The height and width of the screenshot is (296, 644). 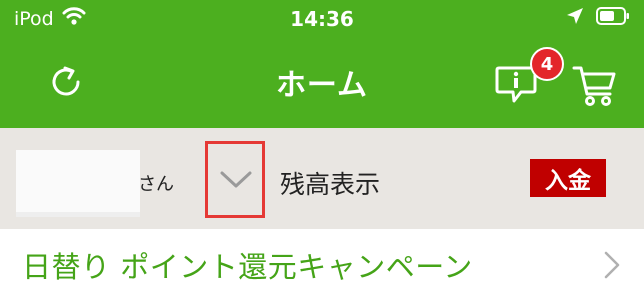 I want to click on status-bar-right, so click(x=598, y=18).